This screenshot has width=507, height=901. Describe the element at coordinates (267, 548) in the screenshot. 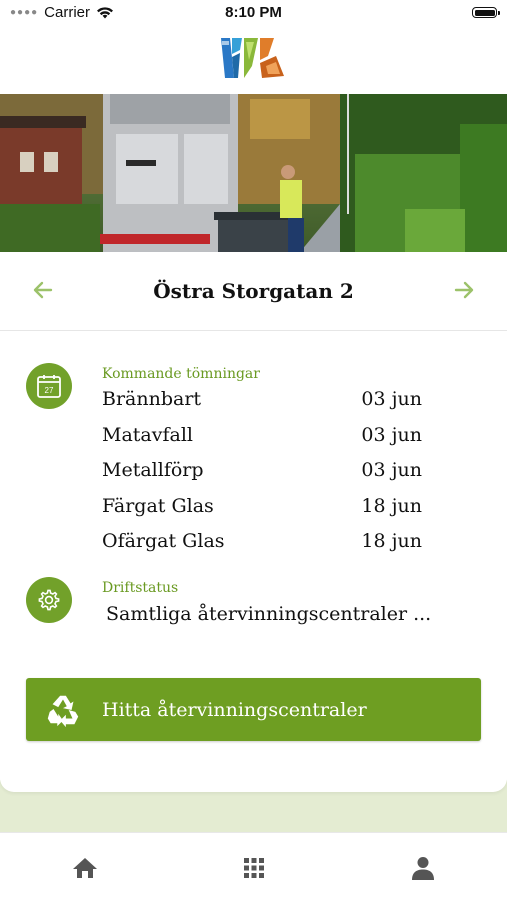

I see `pickup-row: Ofärgat Glas 18 jun` at that location.